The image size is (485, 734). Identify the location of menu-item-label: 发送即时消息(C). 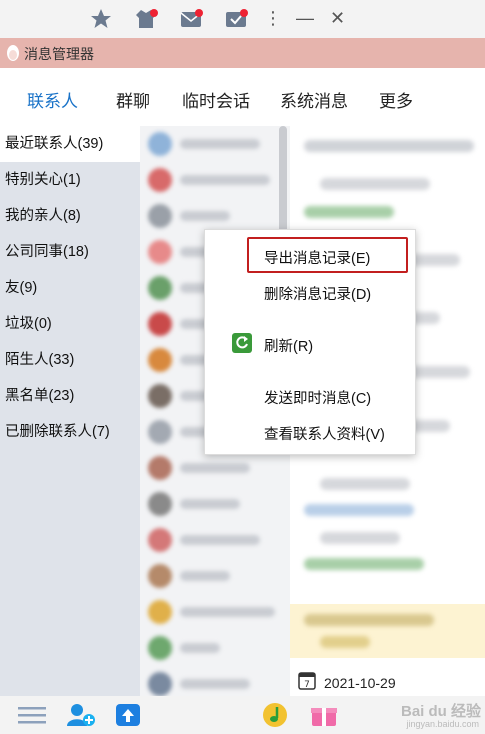
(318, 399).